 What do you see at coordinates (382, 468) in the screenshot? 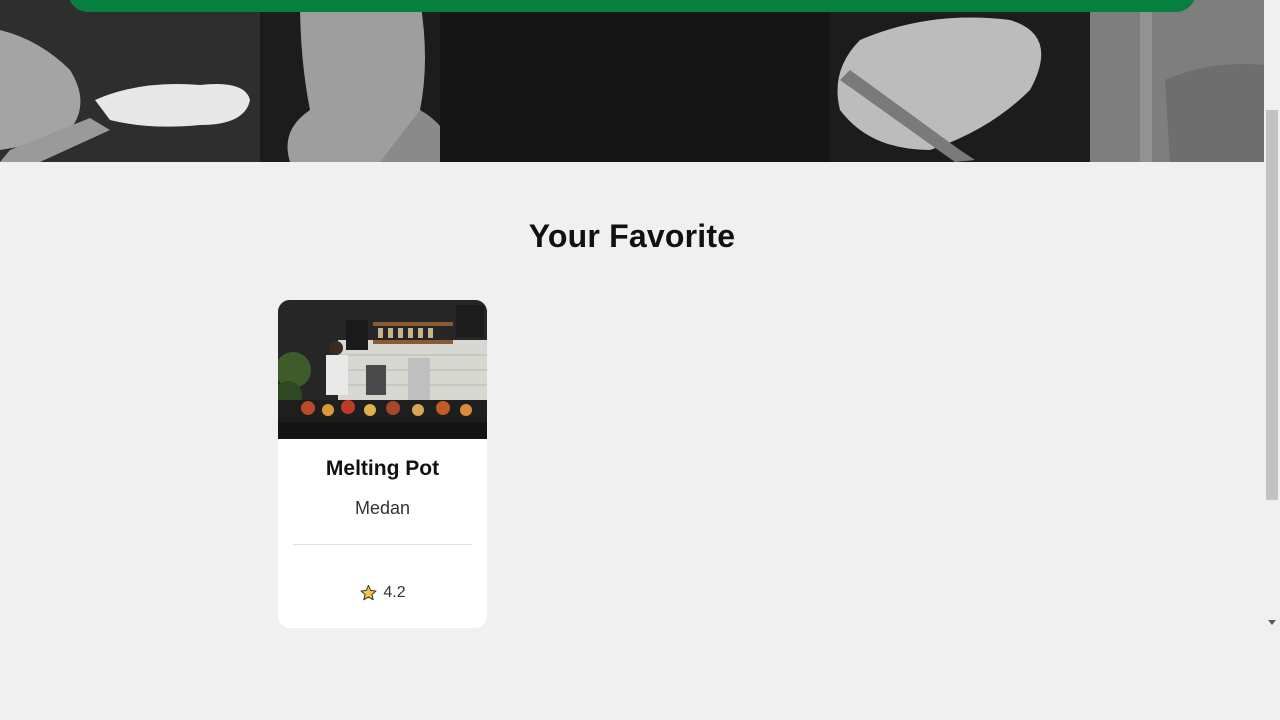
I see `restaurant-name: Melting Pot` at bounding box center [382, 468].